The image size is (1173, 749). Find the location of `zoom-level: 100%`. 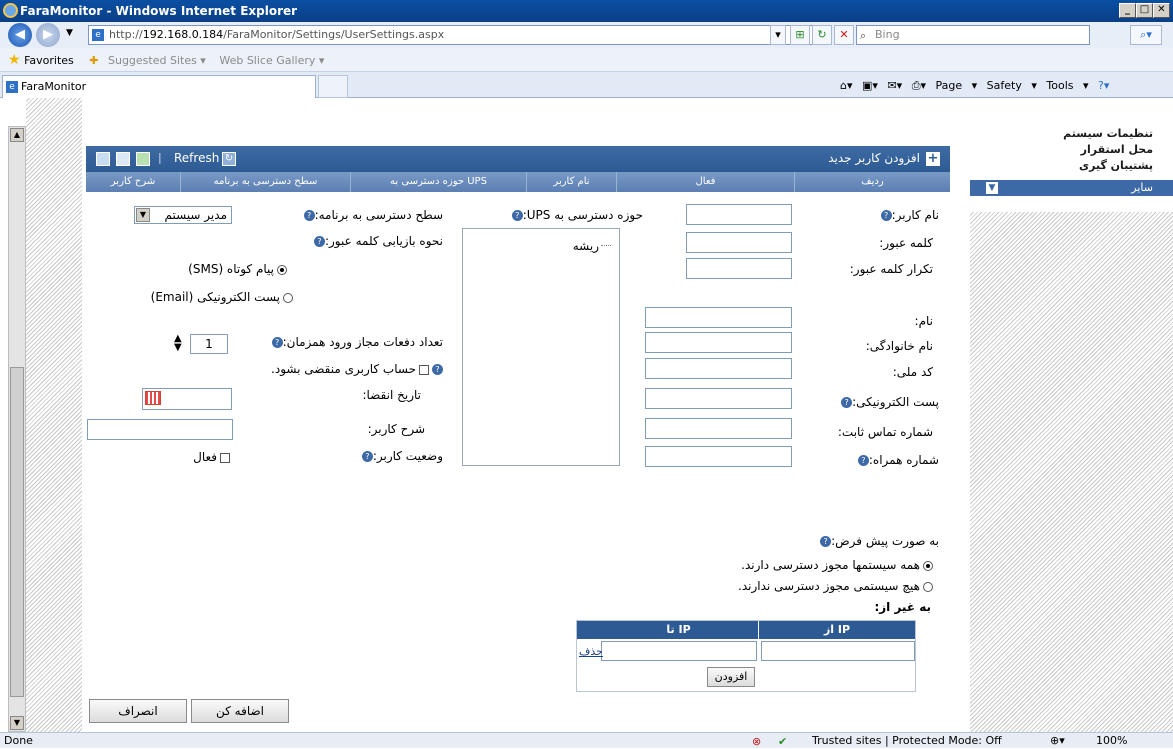

zoom-level: 100% is located at coordinates (1111, 740).